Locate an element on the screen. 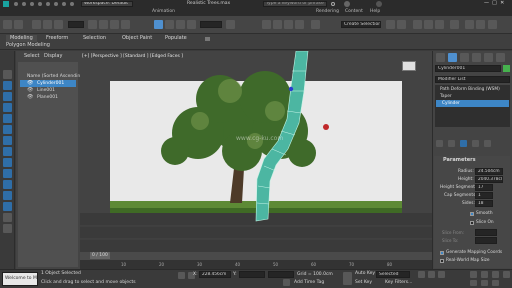  time-slider-readout: 0 / 100 is located at coordinates (100, 255).